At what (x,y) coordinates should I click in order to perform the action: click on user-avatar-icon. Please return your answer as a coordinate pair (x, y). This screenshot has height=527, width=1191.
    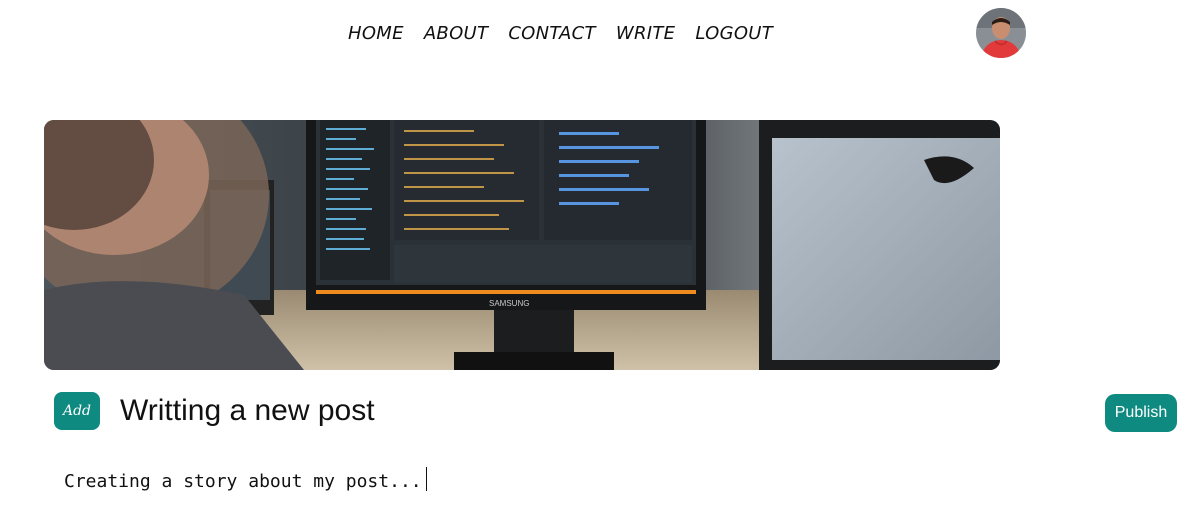
    Looking at the image, I should click on (1001, 33).